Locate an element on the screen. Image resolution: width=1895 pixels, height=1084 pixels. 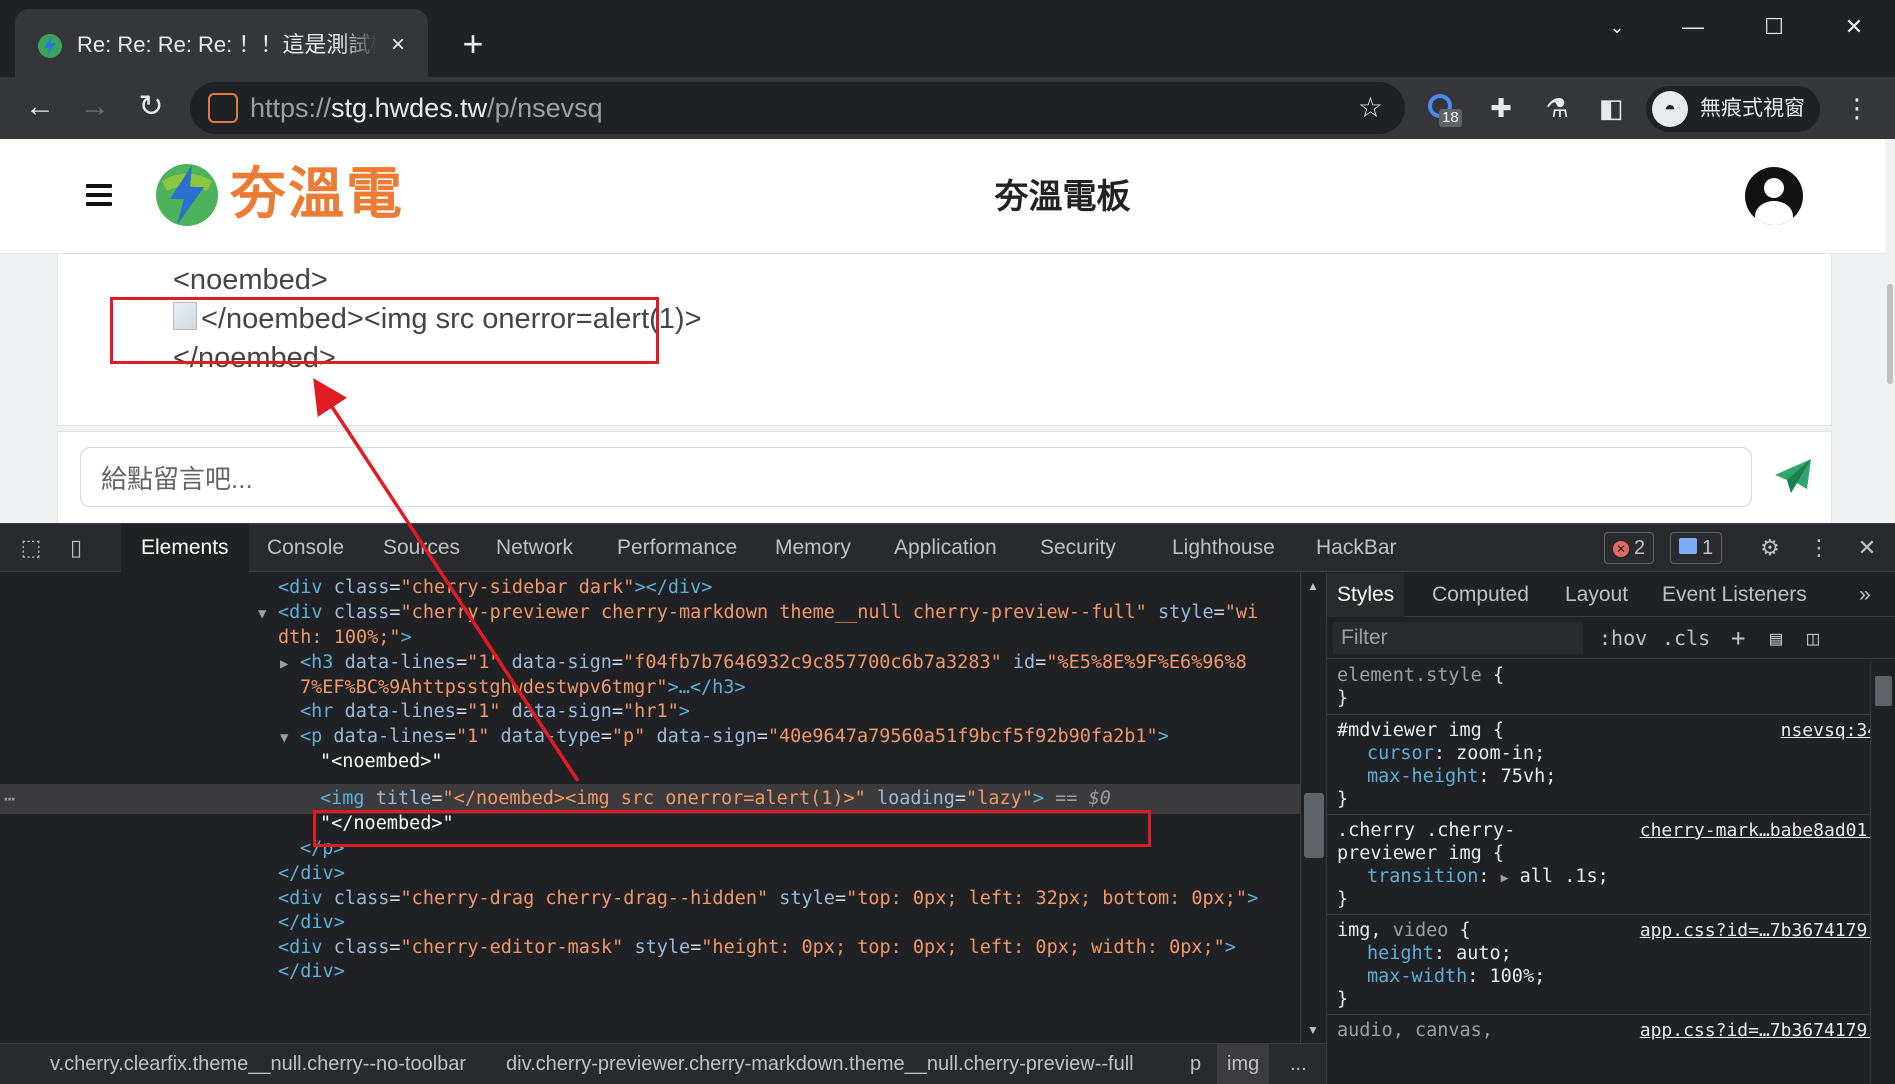
incognito-profile: ◓ 無痕式視窗 is located at coordinates (1733, 109).